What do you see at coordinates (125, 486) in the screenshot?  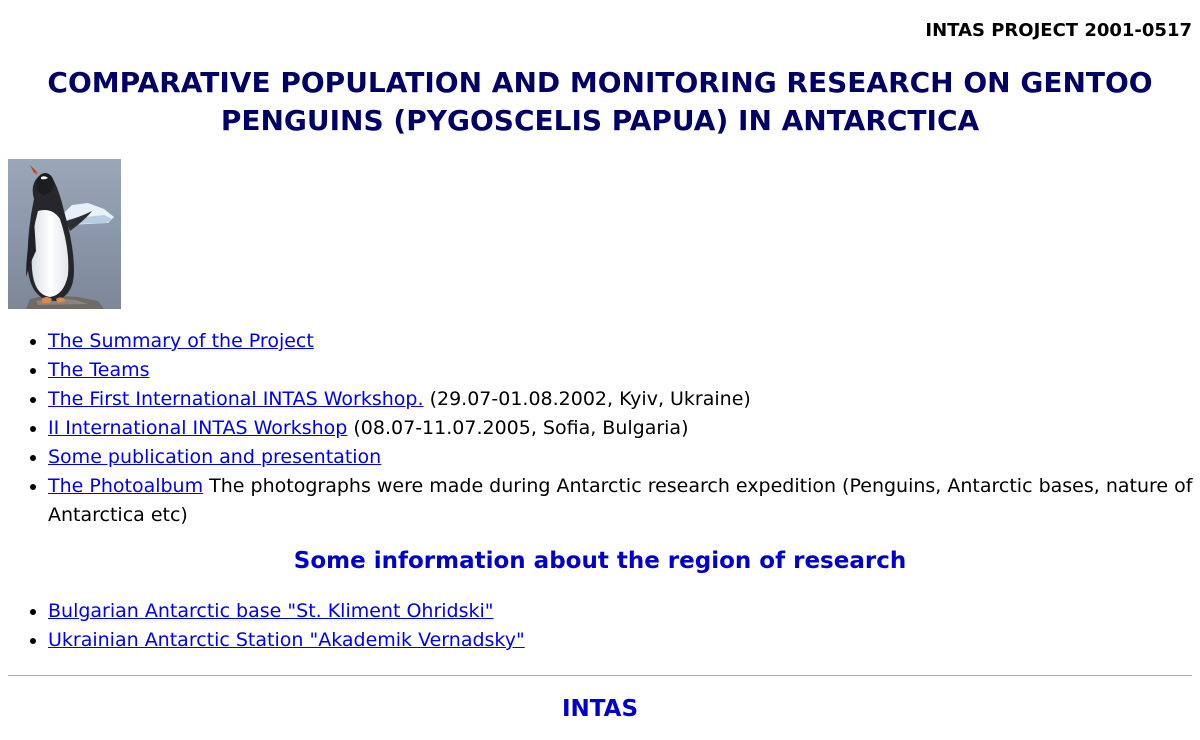 I see `photoalbum-link: The Photoalbum` at bounding box center [125, 486].